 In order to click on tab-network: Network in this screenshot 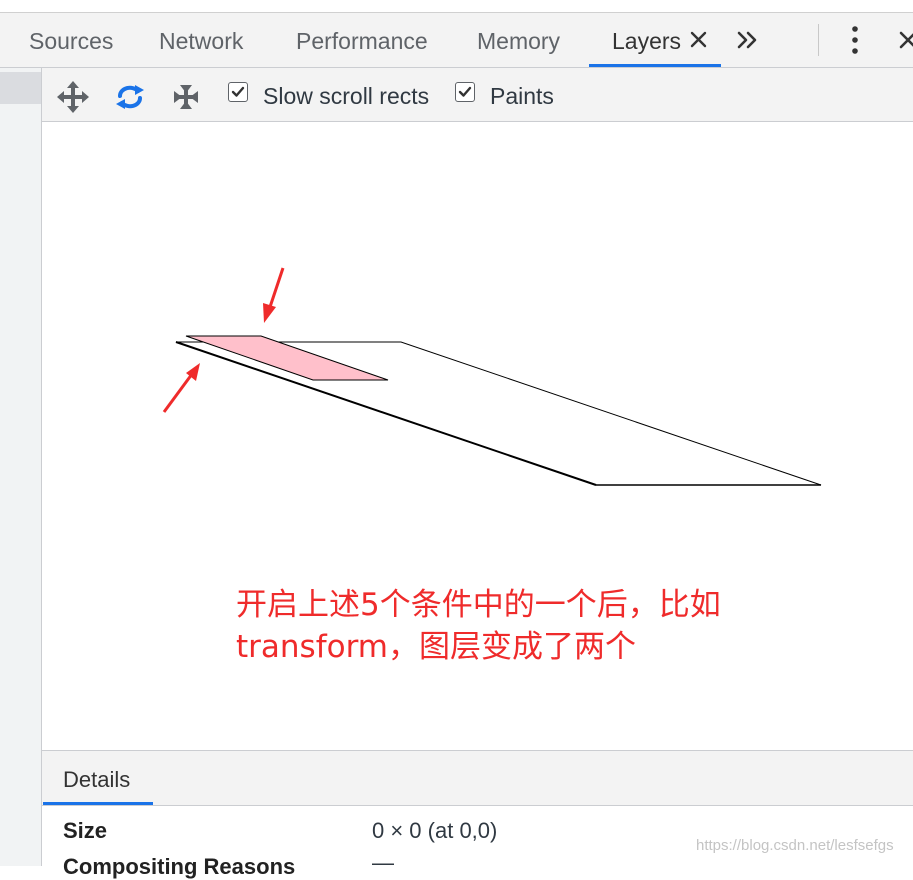, I will do `click(201, 40)`.